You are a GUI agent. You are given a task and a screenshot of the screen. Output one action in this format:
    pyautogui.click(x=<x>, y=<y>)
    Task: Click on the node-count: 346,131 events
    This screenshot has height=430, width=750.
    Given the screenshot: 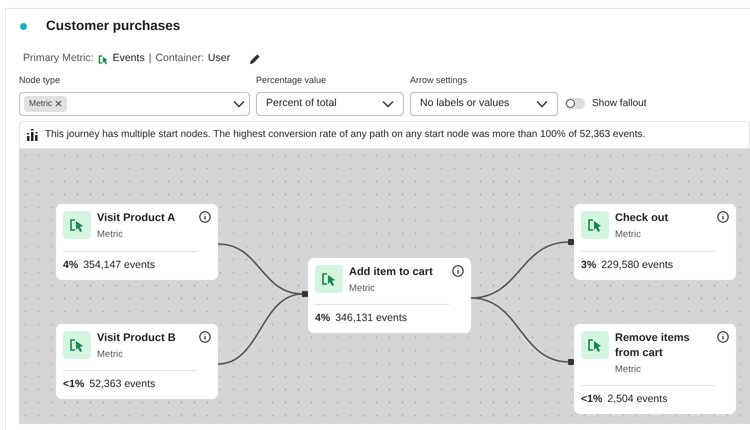 What is the action you would take?
    pyautogui.click(x=371, y=318)
    